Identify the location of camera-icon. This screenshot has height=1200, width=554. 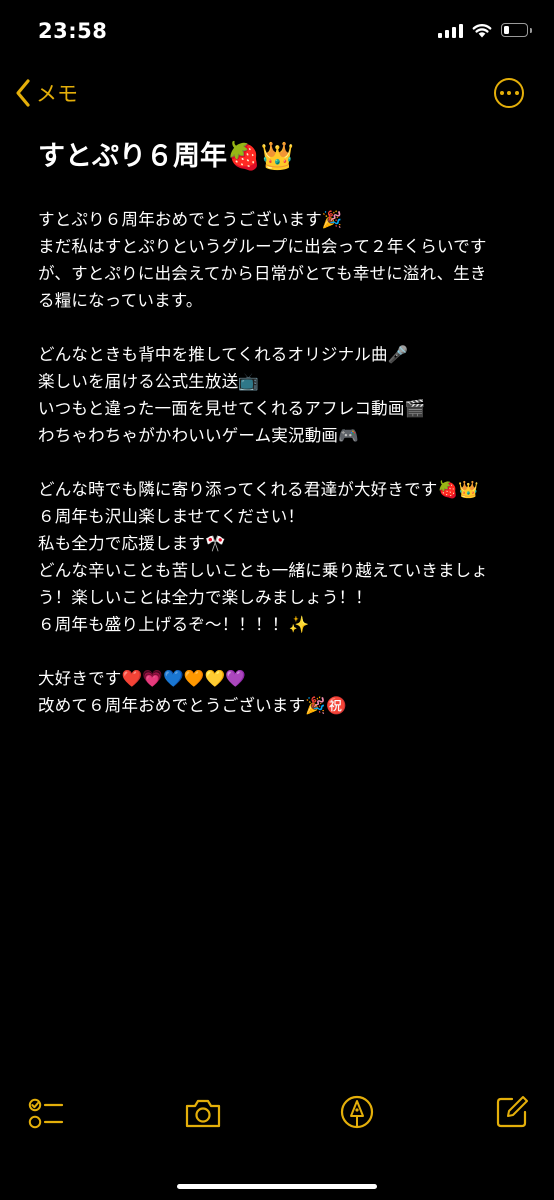
(203, 1113).